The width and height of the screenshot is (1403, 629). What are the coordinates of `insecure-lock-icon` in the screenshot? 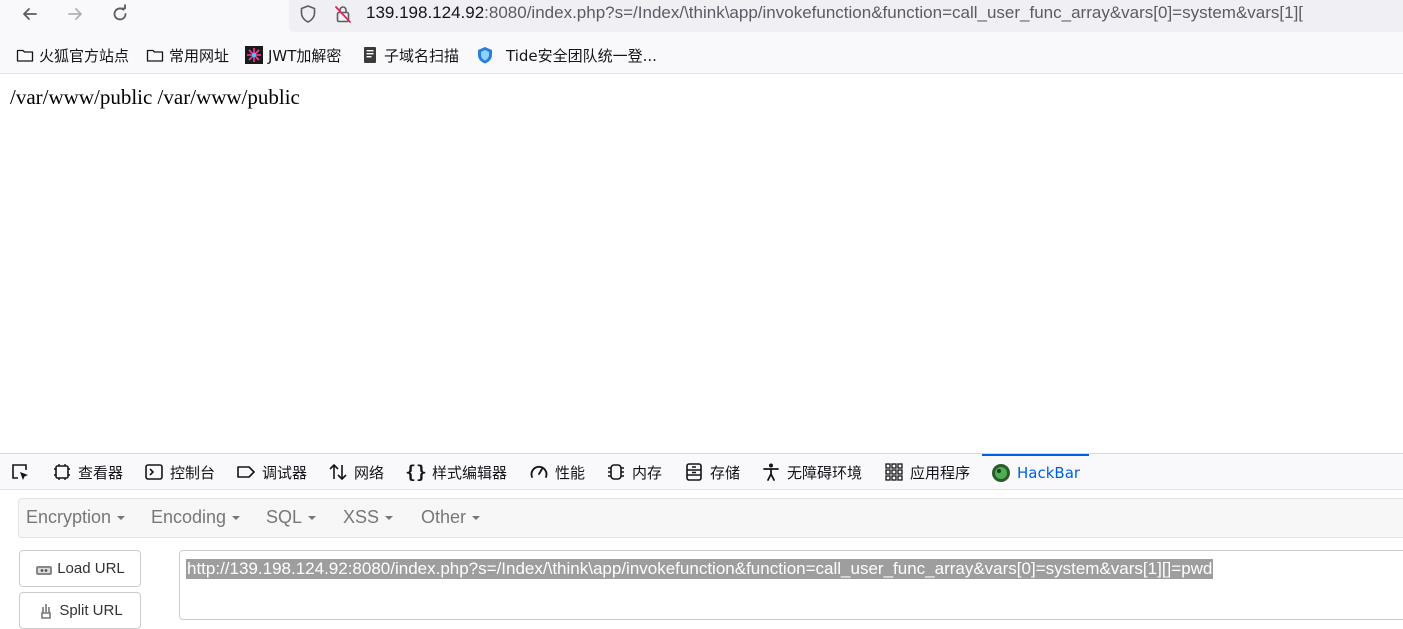 It's located at (343, 14).